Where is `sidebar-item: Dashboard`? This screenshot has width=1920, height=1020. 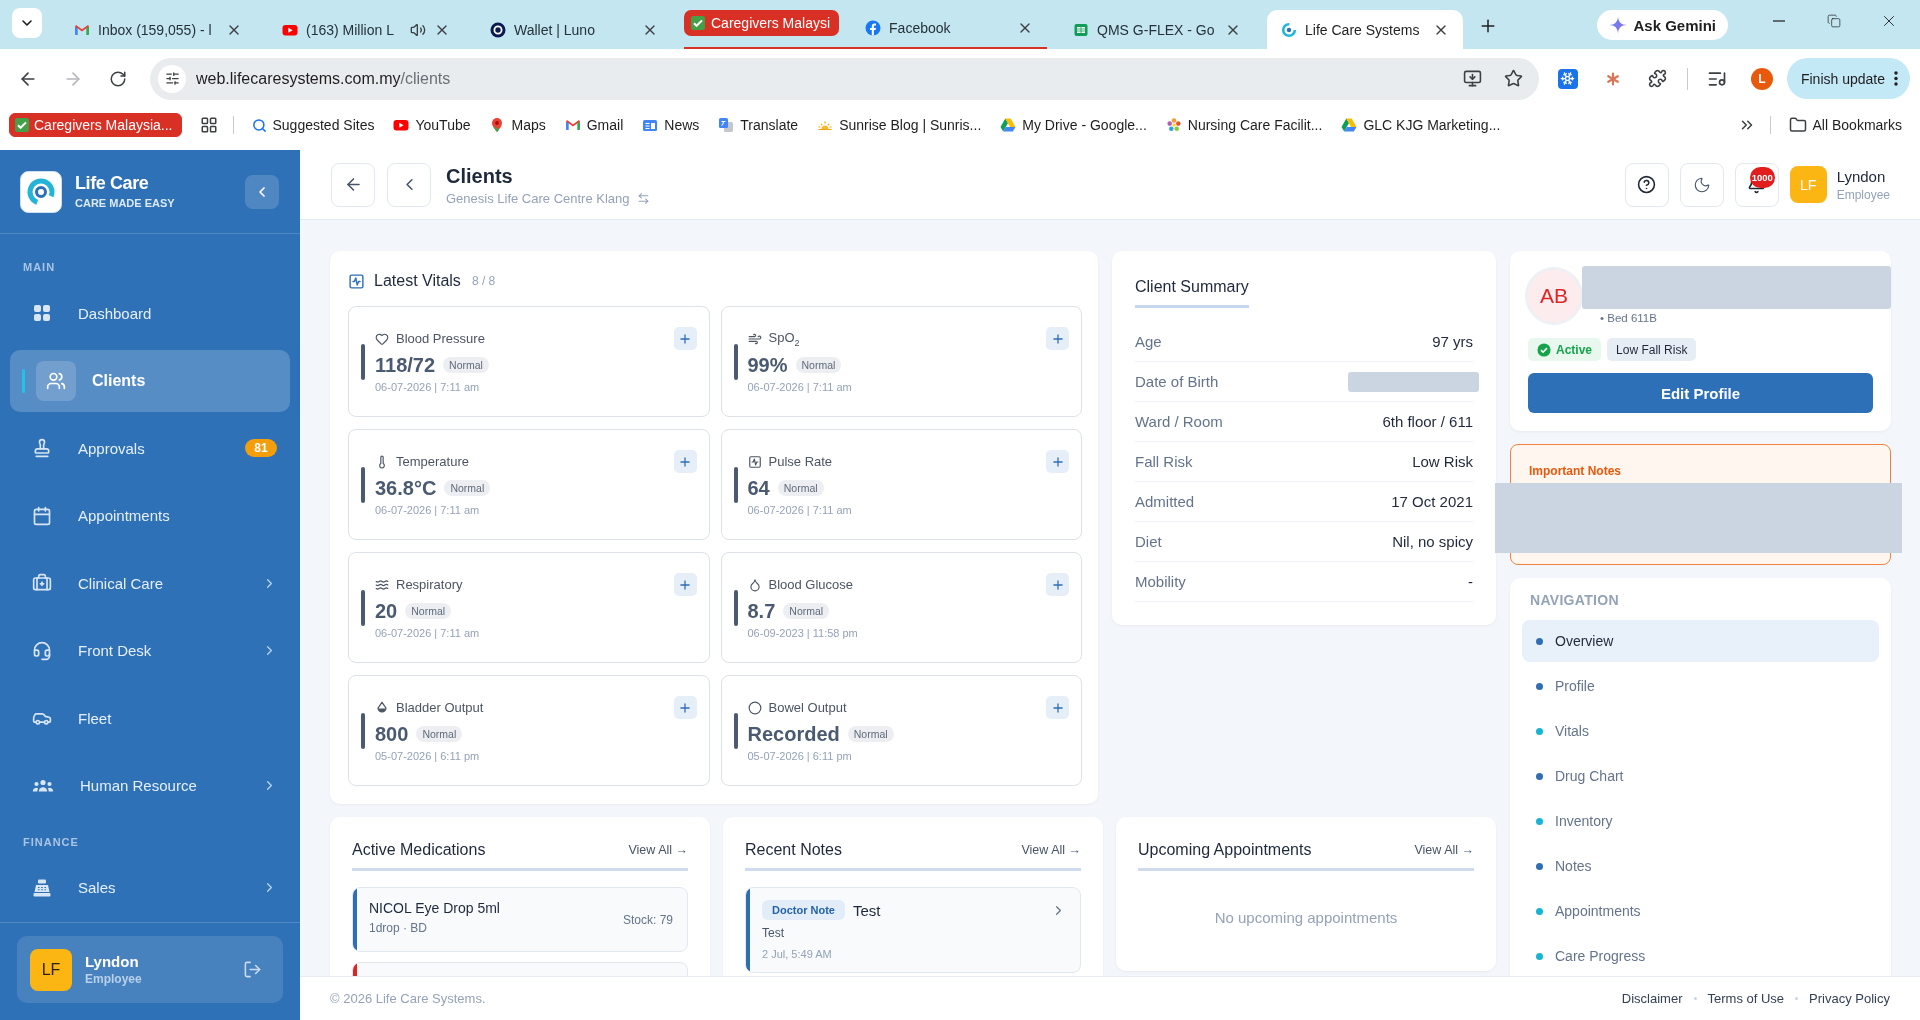 sidebar-item: Dashboard is located at coordinates (150, 313).